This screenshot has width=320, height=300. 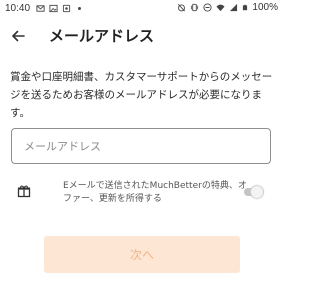 I want to click on dot-icon, so click(x=79, y=8).